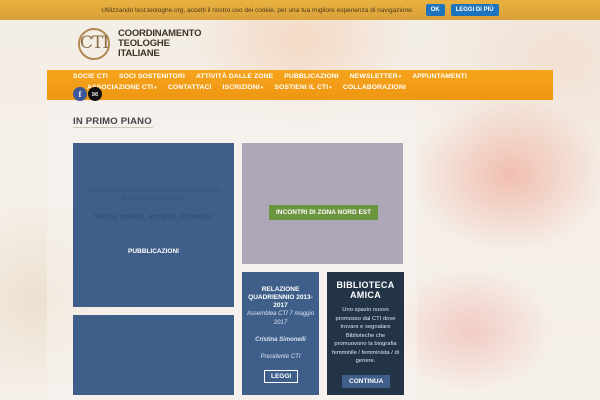 This screenshot has height=400, width=600. Describe the element at coordinates (280, 357) in the screenshot. I see `relazione-role: Presidente CTI` at that location.